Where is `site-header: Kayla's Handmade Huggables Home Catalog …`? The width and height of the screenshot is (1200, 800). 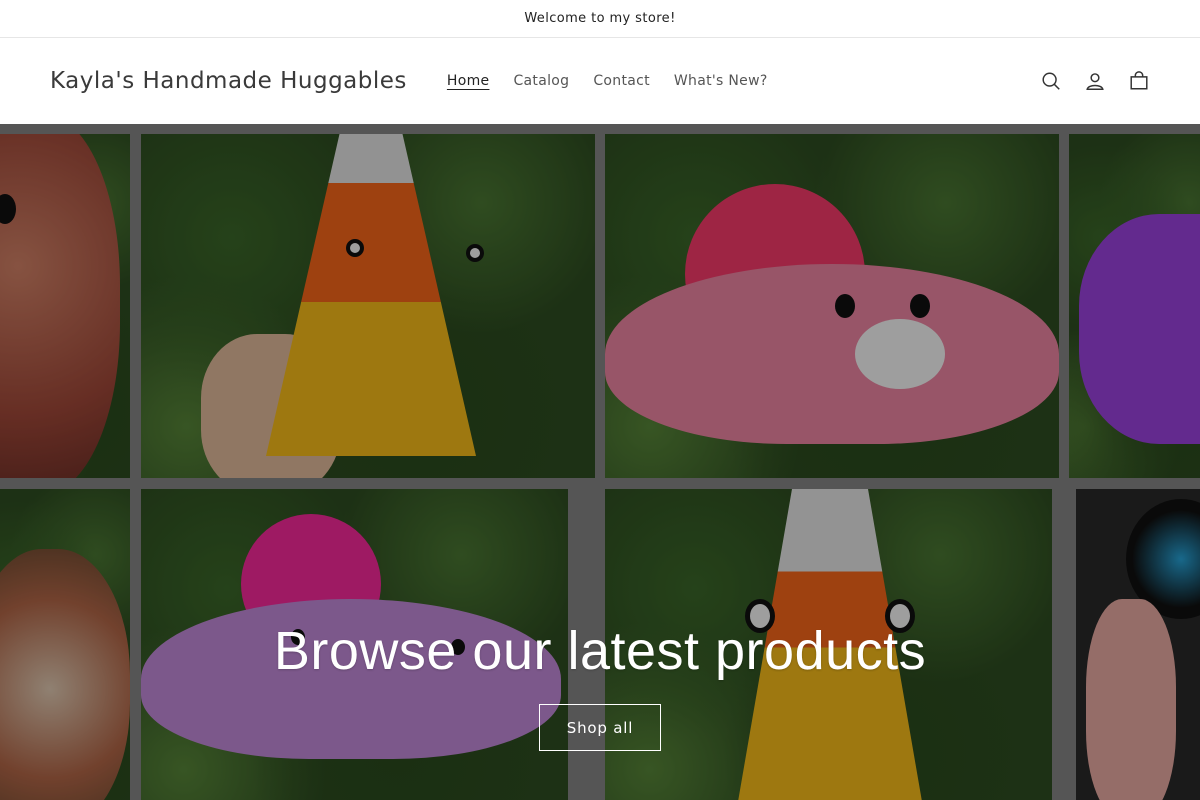
site-header: Kayla's Handmade Huggables Home Catalog … is located at coordinates (600, 81).